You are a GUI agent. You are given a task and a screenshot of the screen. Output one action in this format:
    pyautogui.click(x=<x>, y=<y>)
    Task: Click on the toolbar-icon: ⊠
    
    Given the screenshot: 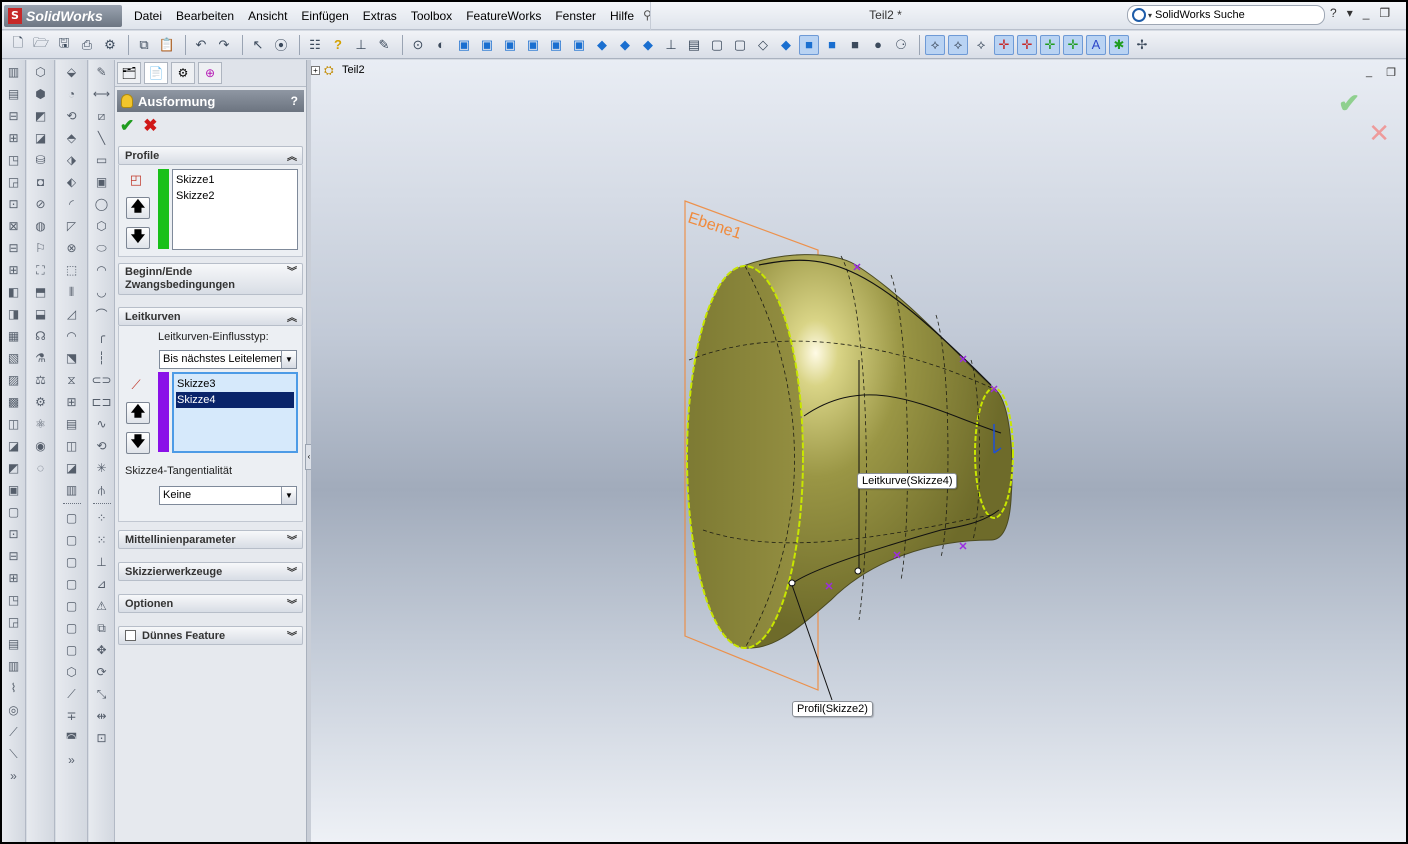 What is the action you would take?
    pyautogui.click(x=14, y=226)
    